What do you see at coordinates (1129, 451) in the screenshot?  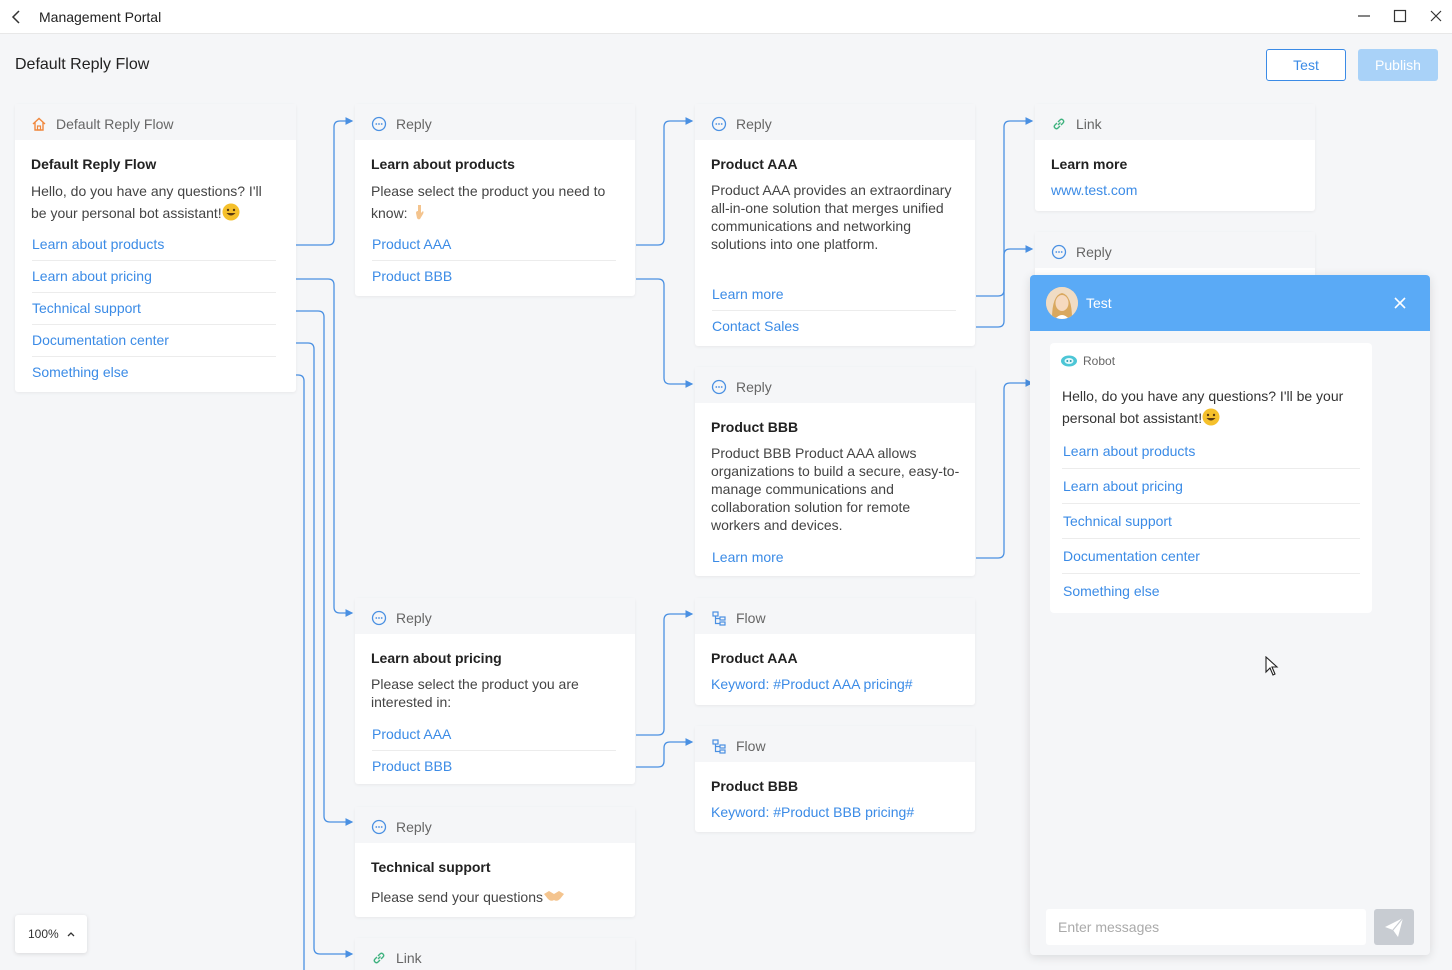 I see `chat-option-learn-products: Learn about products` at bounding box center [1129, 451].